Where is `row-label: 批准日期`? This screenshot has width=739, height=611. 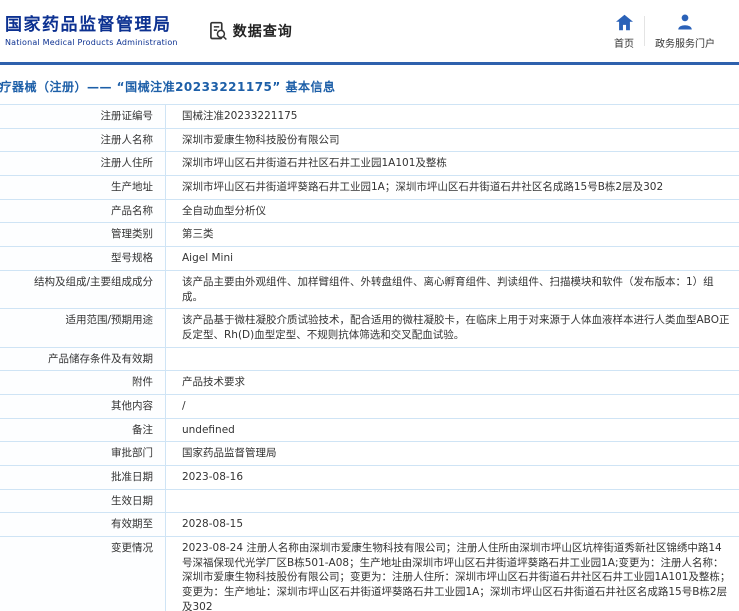 row-label: 批准日期 is located at coordinates (83, 477).